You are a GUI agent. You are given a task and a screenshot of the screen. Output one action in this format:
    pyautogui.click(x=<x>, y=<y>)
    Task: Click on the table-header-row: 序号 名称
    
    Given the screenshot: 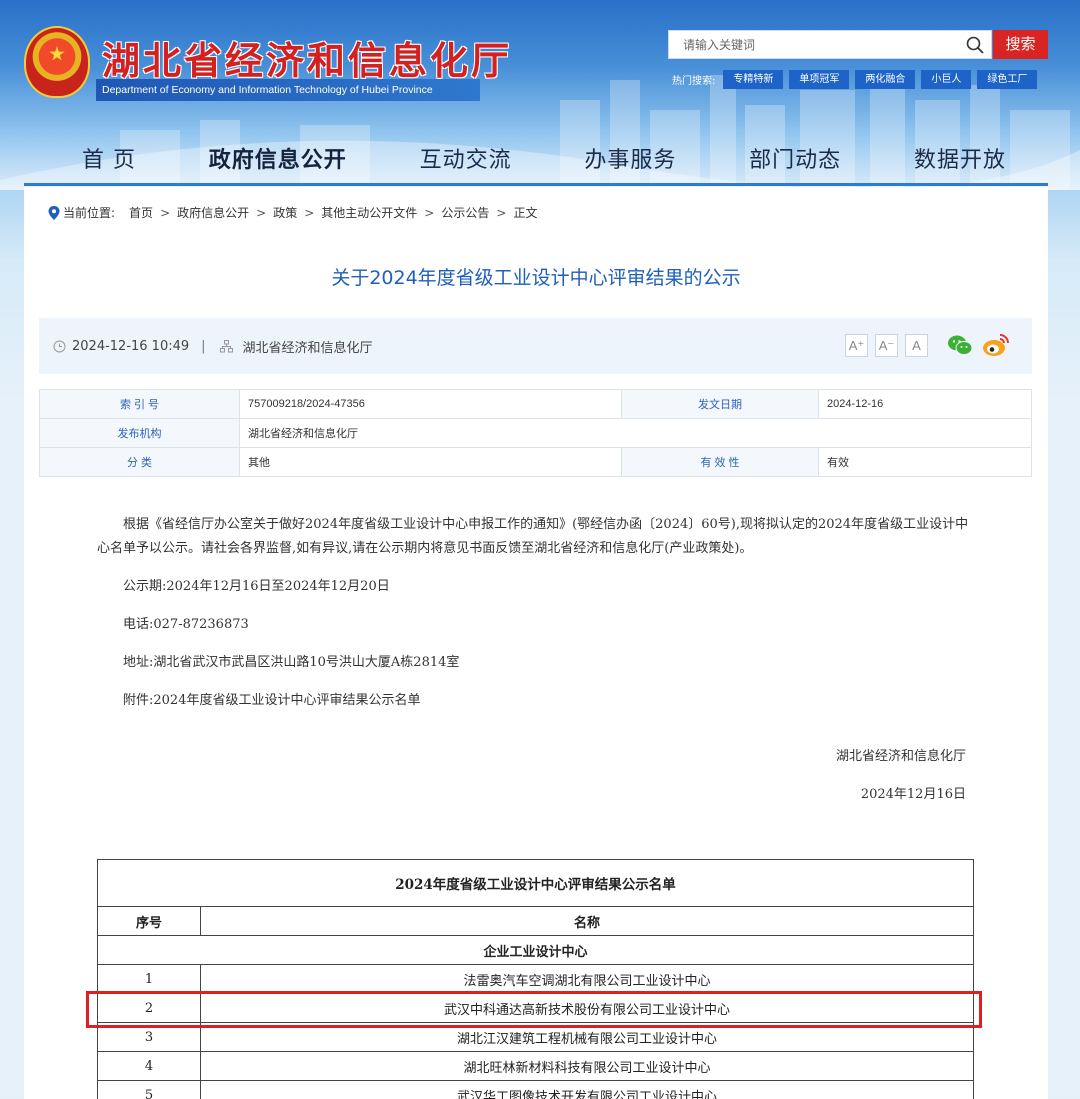 What is the action you would take?
    pyautogui.click(x=535, y=921)
    